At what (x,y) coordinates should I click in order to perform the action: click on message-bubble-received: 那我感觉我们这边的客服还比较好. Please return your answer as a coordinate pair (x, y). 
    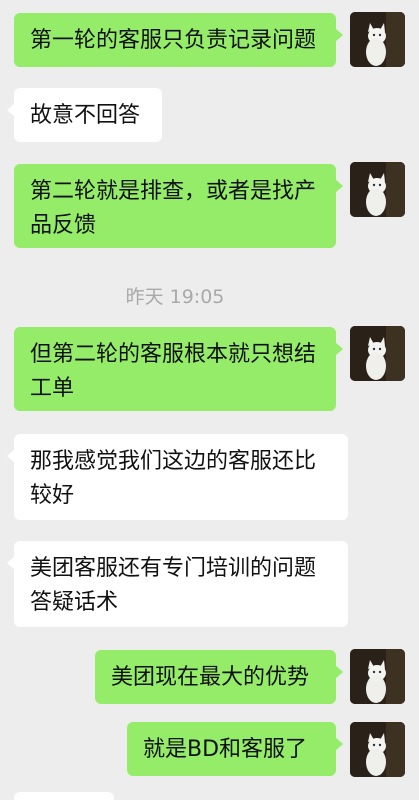
    Looking at the image, I should click on (177, 477).